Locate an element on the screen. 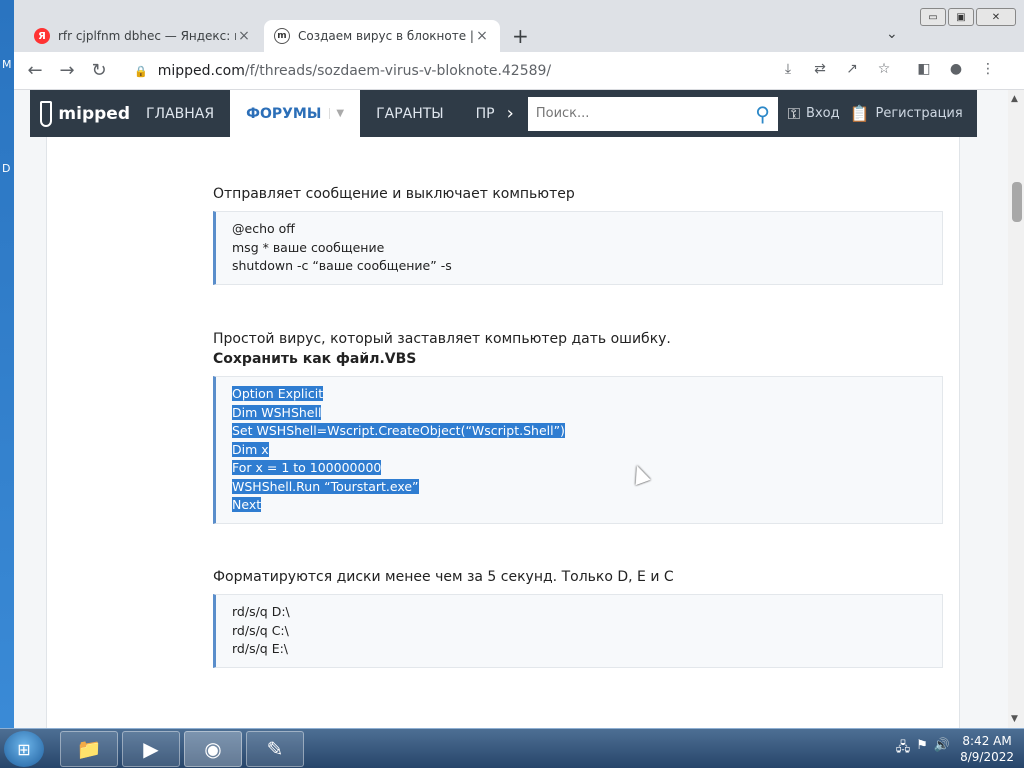 Image resolution: width=1024 pixels, height=768 pixels. media-player-taskbar-icon: ▶ is located at coordinates (151, 749).